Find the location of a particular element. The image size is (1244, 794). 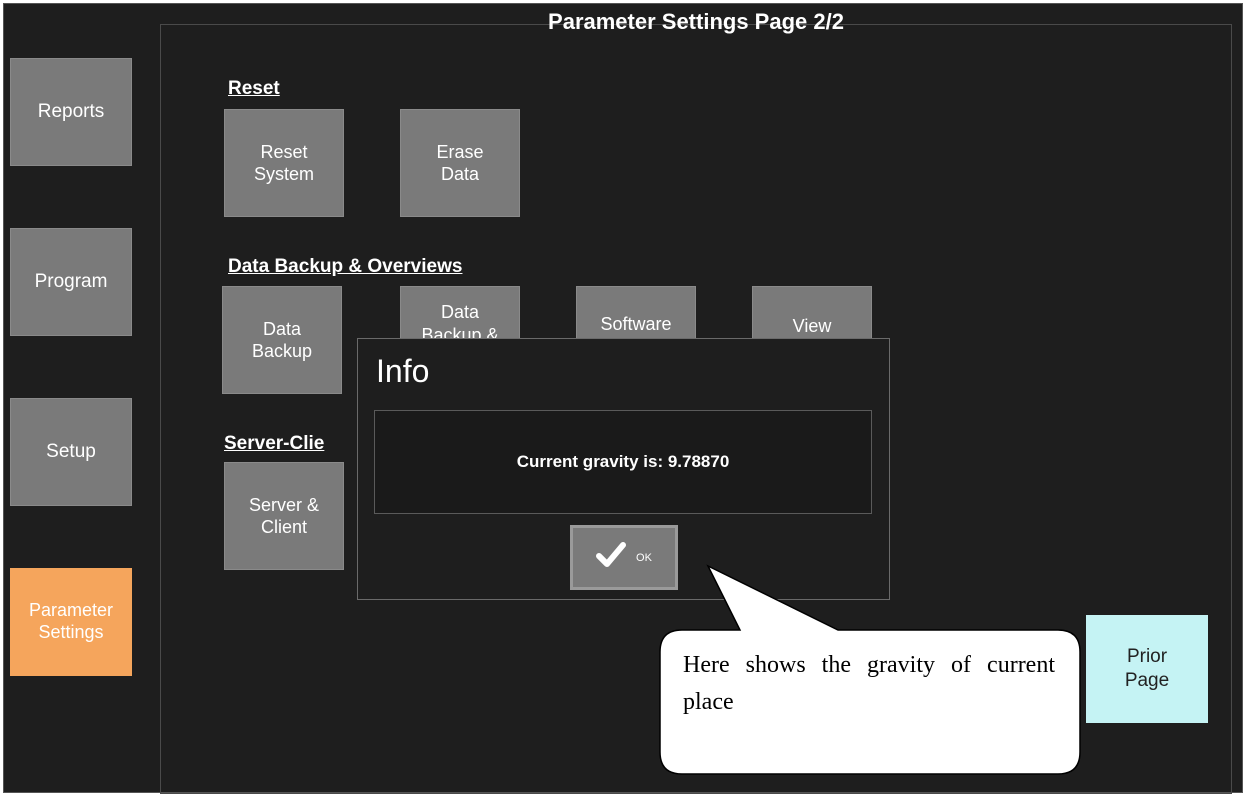

dialog-message-box: Current gravity is: 9.78870 is located at coordinates (623, 462).